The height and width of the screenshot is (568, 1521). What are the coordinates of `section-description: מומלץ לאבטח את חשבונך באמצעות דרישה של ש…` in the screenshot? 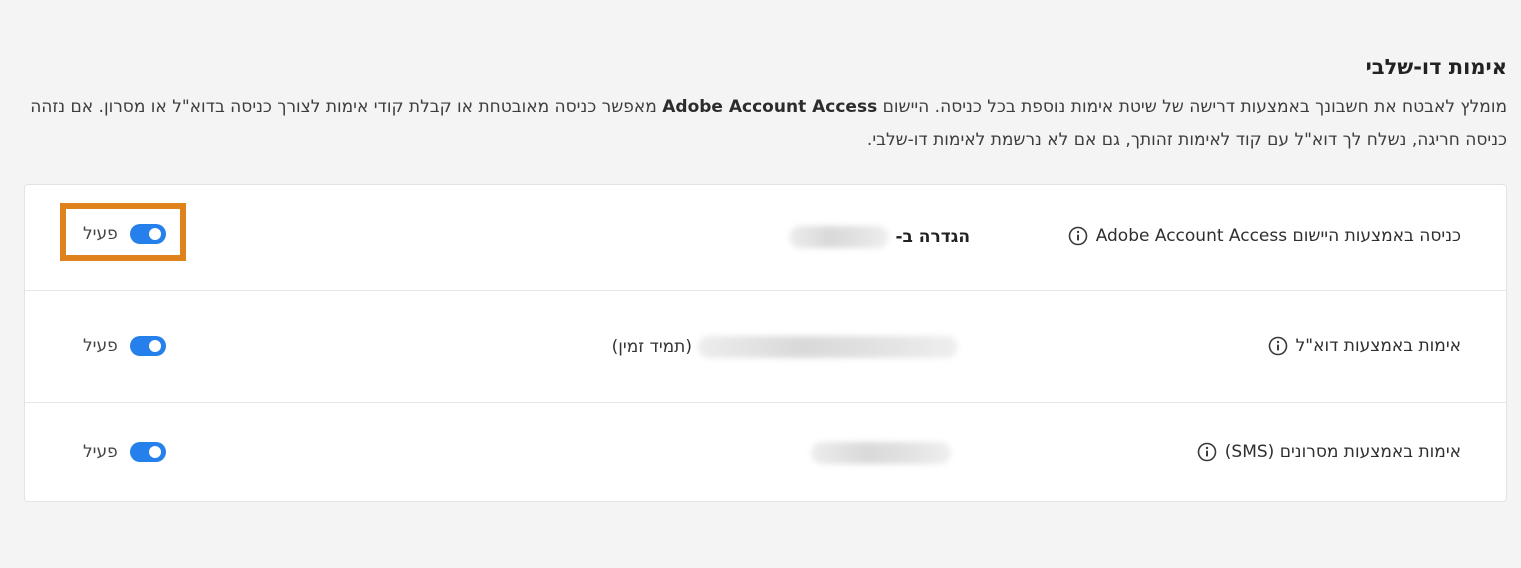 It's located at (765, 124).